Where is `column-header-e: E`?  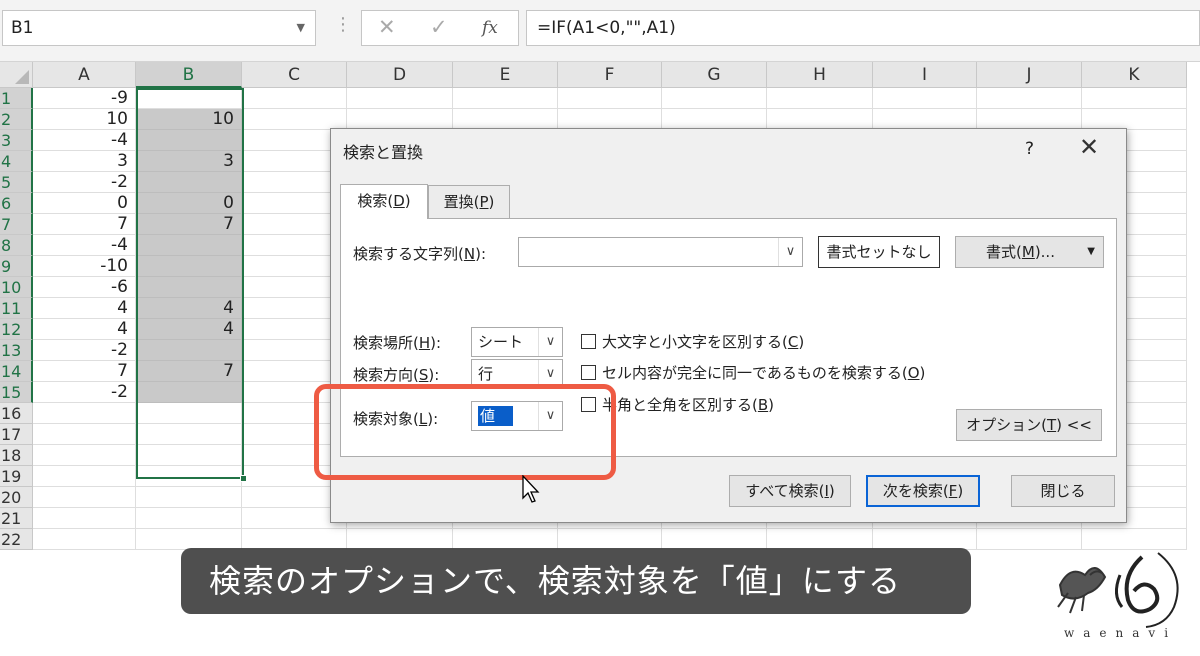
column-header-e: E is located at coordinates (505, 75).